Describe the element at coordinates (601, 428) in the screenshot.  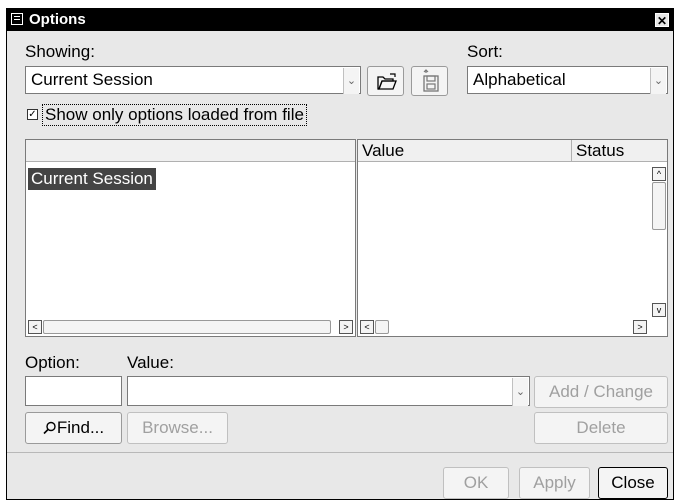
I see `delete-button: Delete` at that location.